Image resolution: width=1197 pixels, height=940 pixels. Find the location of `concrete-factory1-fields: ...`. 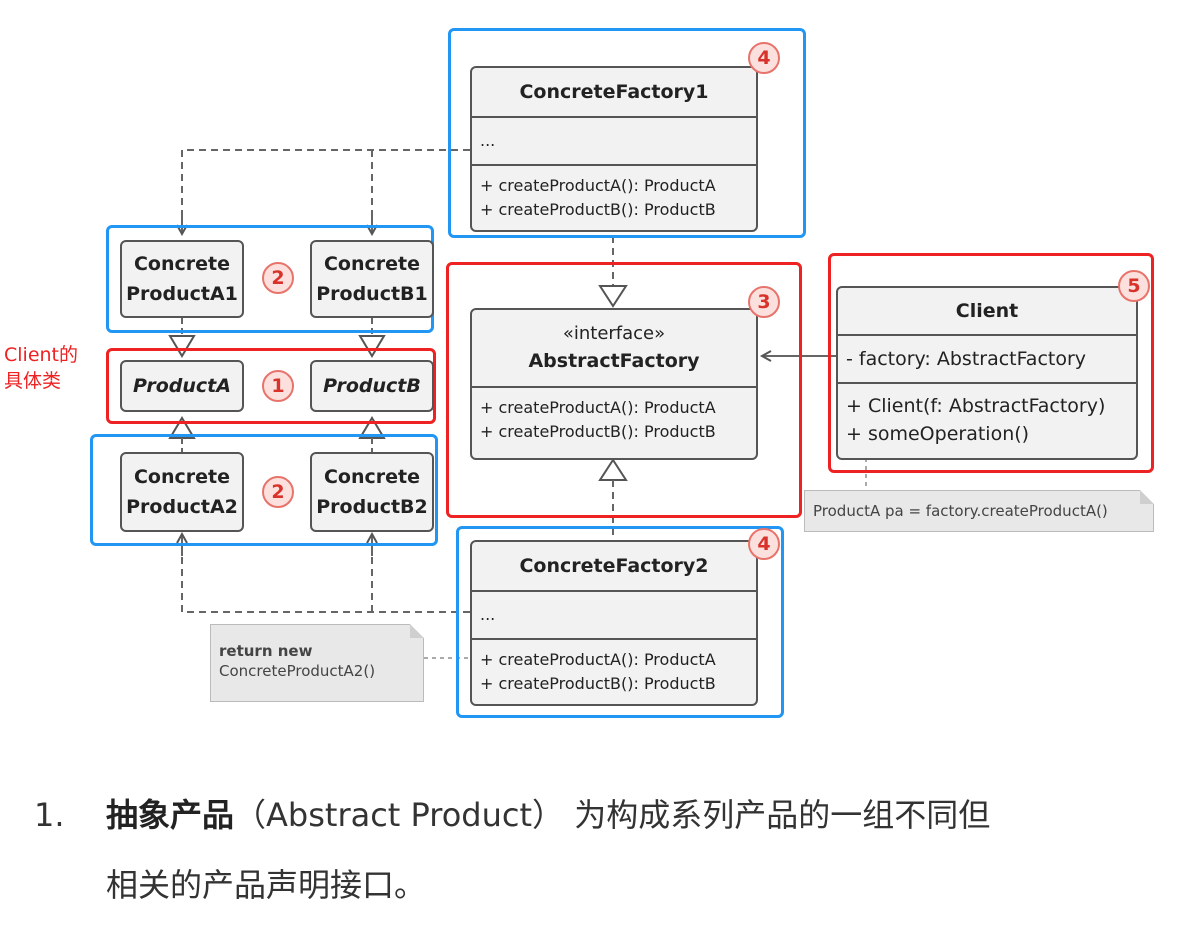

concrete-factory1-fields: ... is located at coordinates (614, 140).